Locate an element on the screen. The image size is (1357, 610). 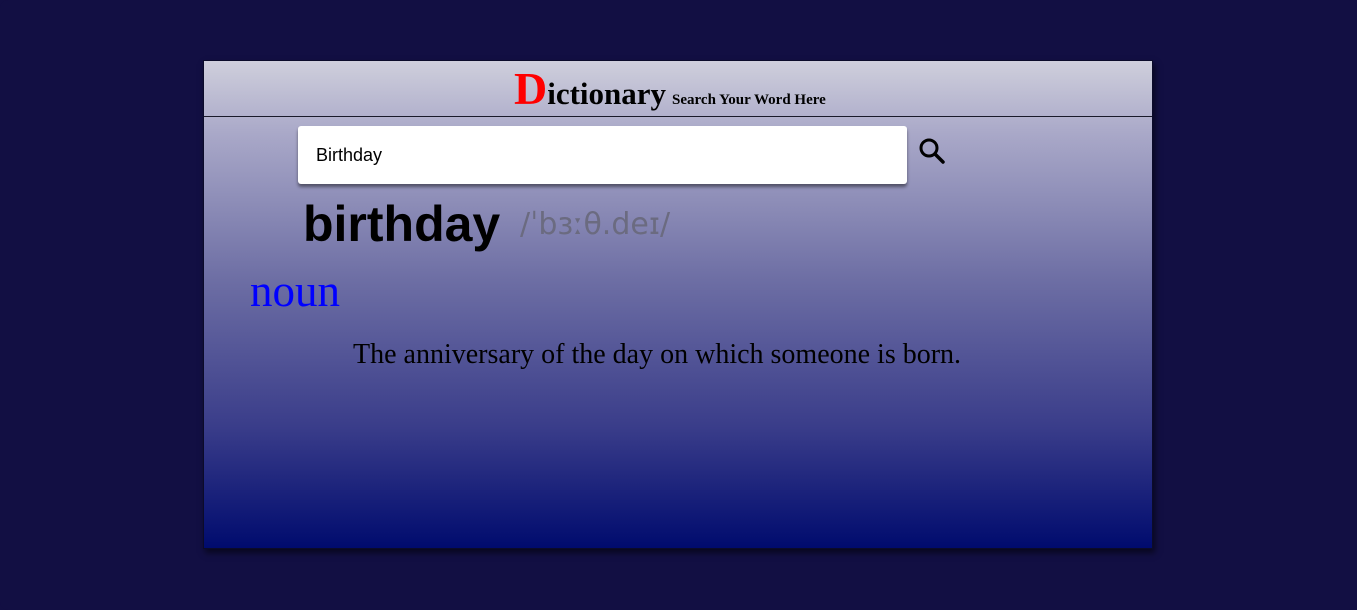
search-input is located at coordinates (602, 155).